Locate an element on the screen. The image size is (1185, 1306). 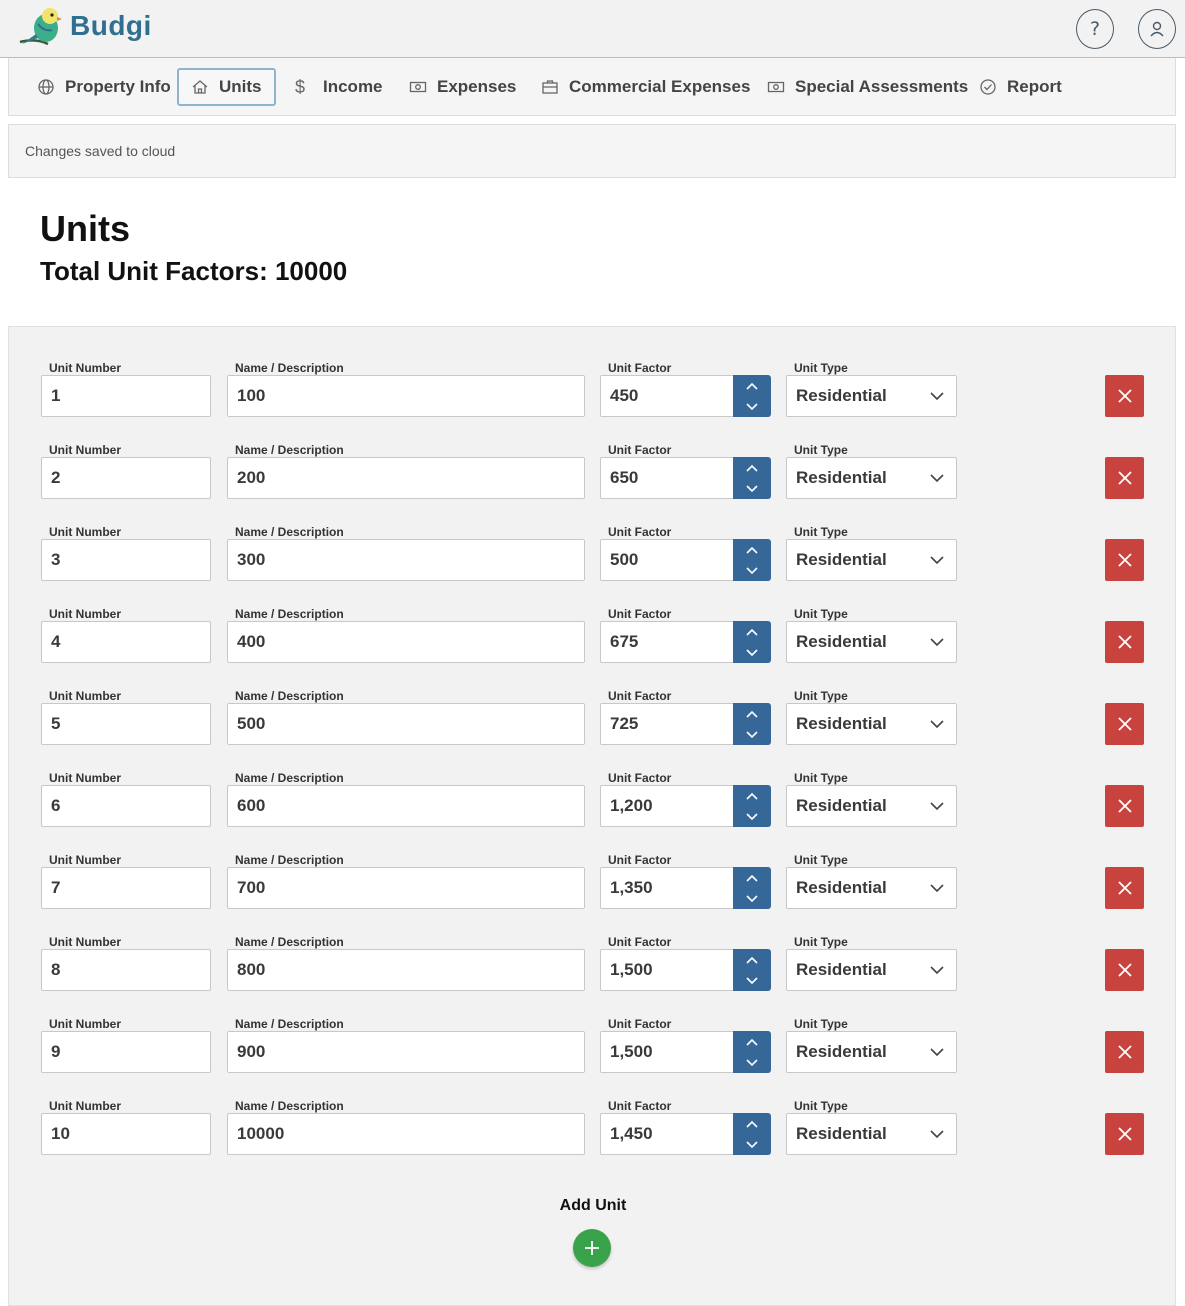
name-description-label: Name / Description is located at coordinates (289, 860).